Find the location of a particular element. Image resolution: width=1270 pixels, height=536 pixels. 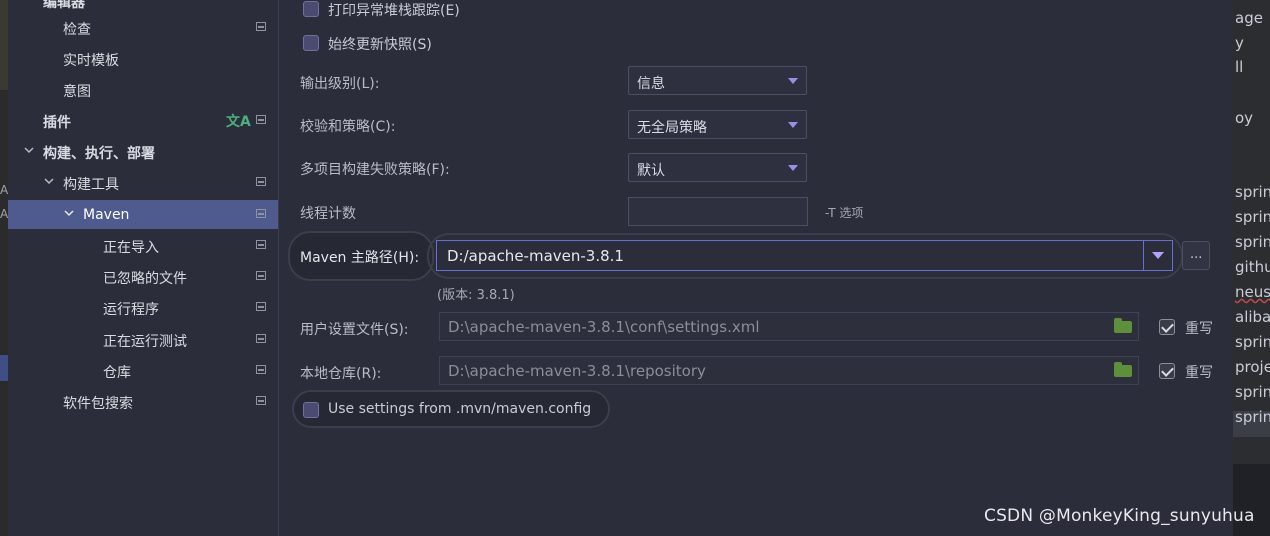

maven-home-value: D:/apache-maven-3.8.1 is located at coordinates (535, 256).